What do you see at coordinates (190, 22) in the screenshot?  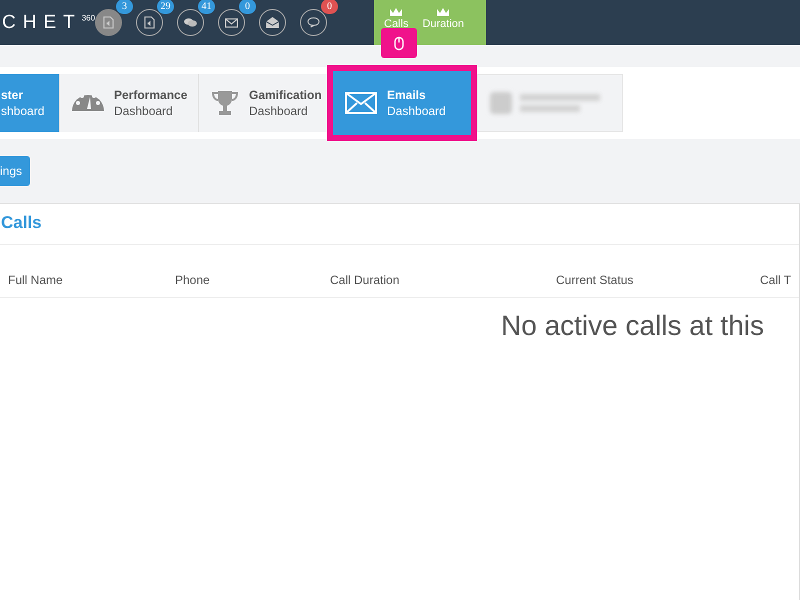 I see `chat-icon` at bounding box center [190, 22].